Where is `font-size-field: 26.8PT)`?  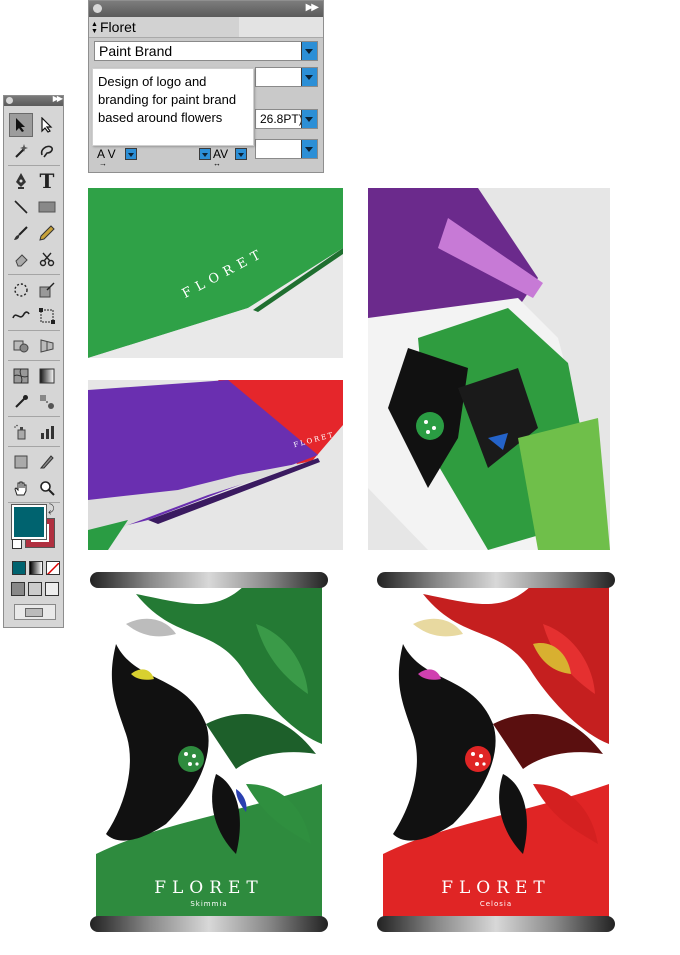
font-size-field: 26.8PT) is located at coordinates (286, 119).